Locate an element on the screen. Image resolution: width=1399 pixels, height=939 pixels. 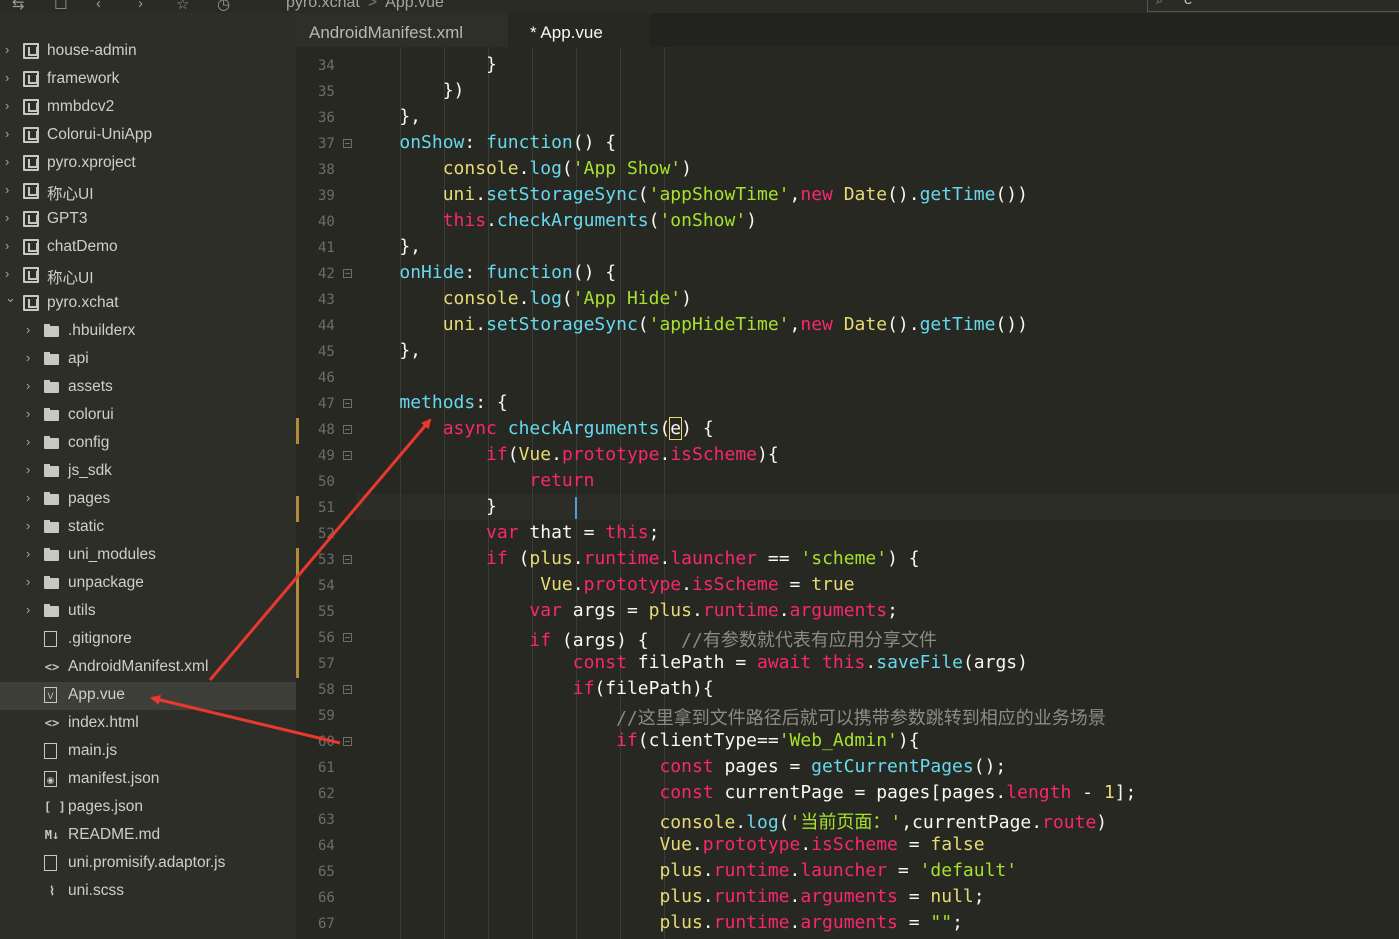
tree-item: › utils is located at coordinates (148, 612).